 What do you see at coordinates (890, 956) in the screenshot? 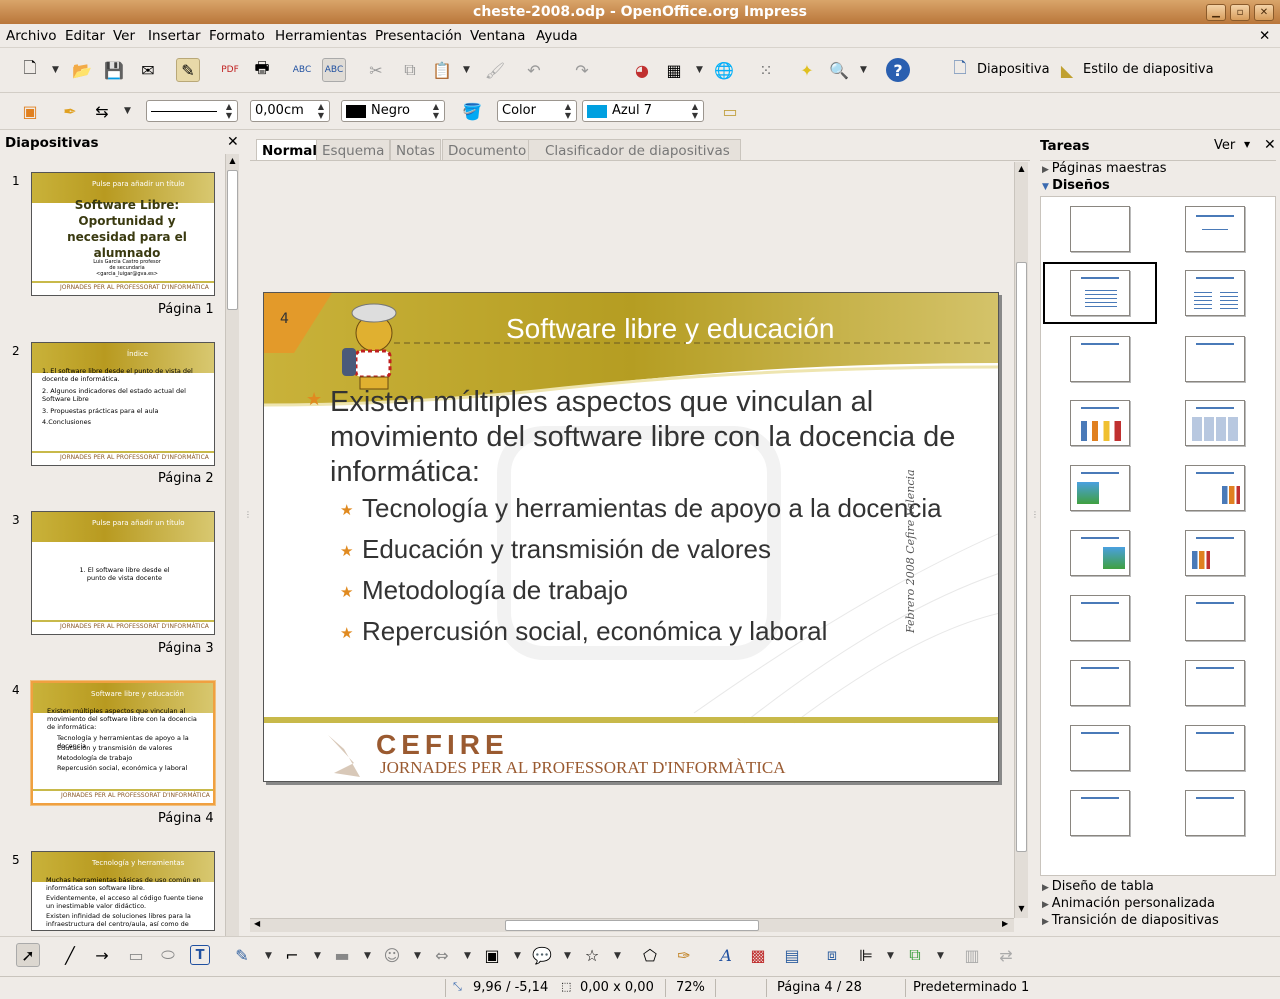
I see `align-dropdown-icon: ▼` at bounding box center [890, 956].